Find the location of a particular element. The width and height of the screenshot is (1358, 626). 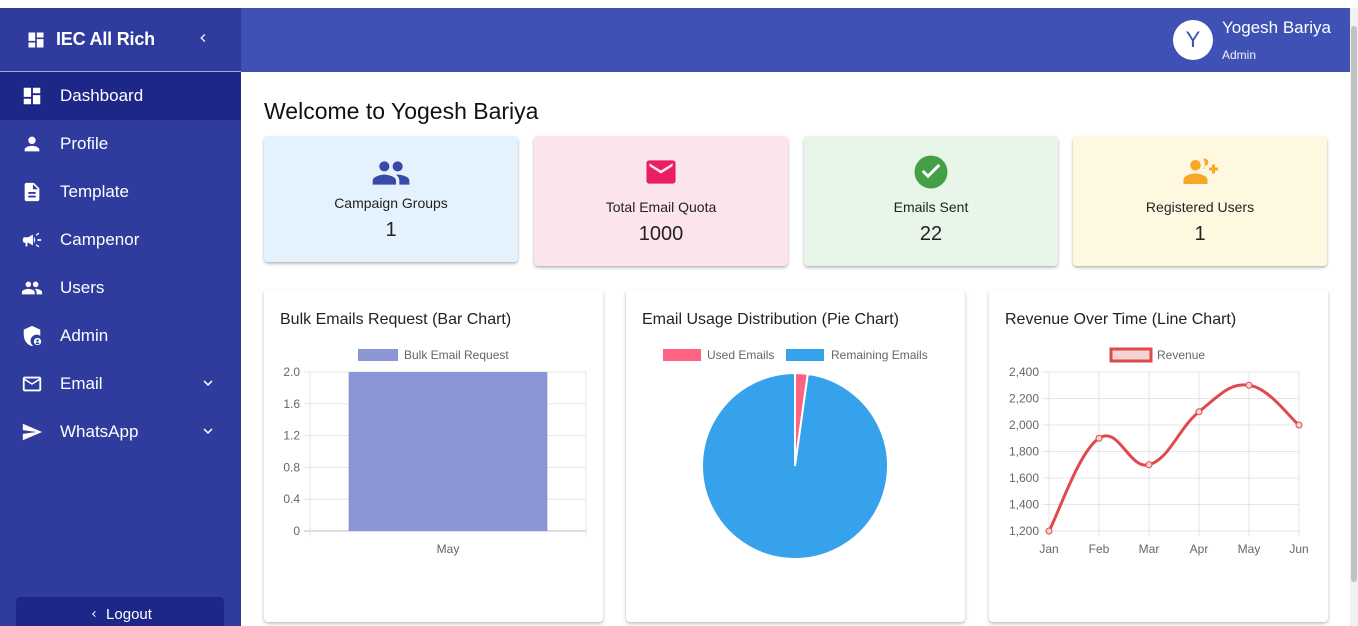

brand-title: IEC All Rich is located at coordinates (105, 39).